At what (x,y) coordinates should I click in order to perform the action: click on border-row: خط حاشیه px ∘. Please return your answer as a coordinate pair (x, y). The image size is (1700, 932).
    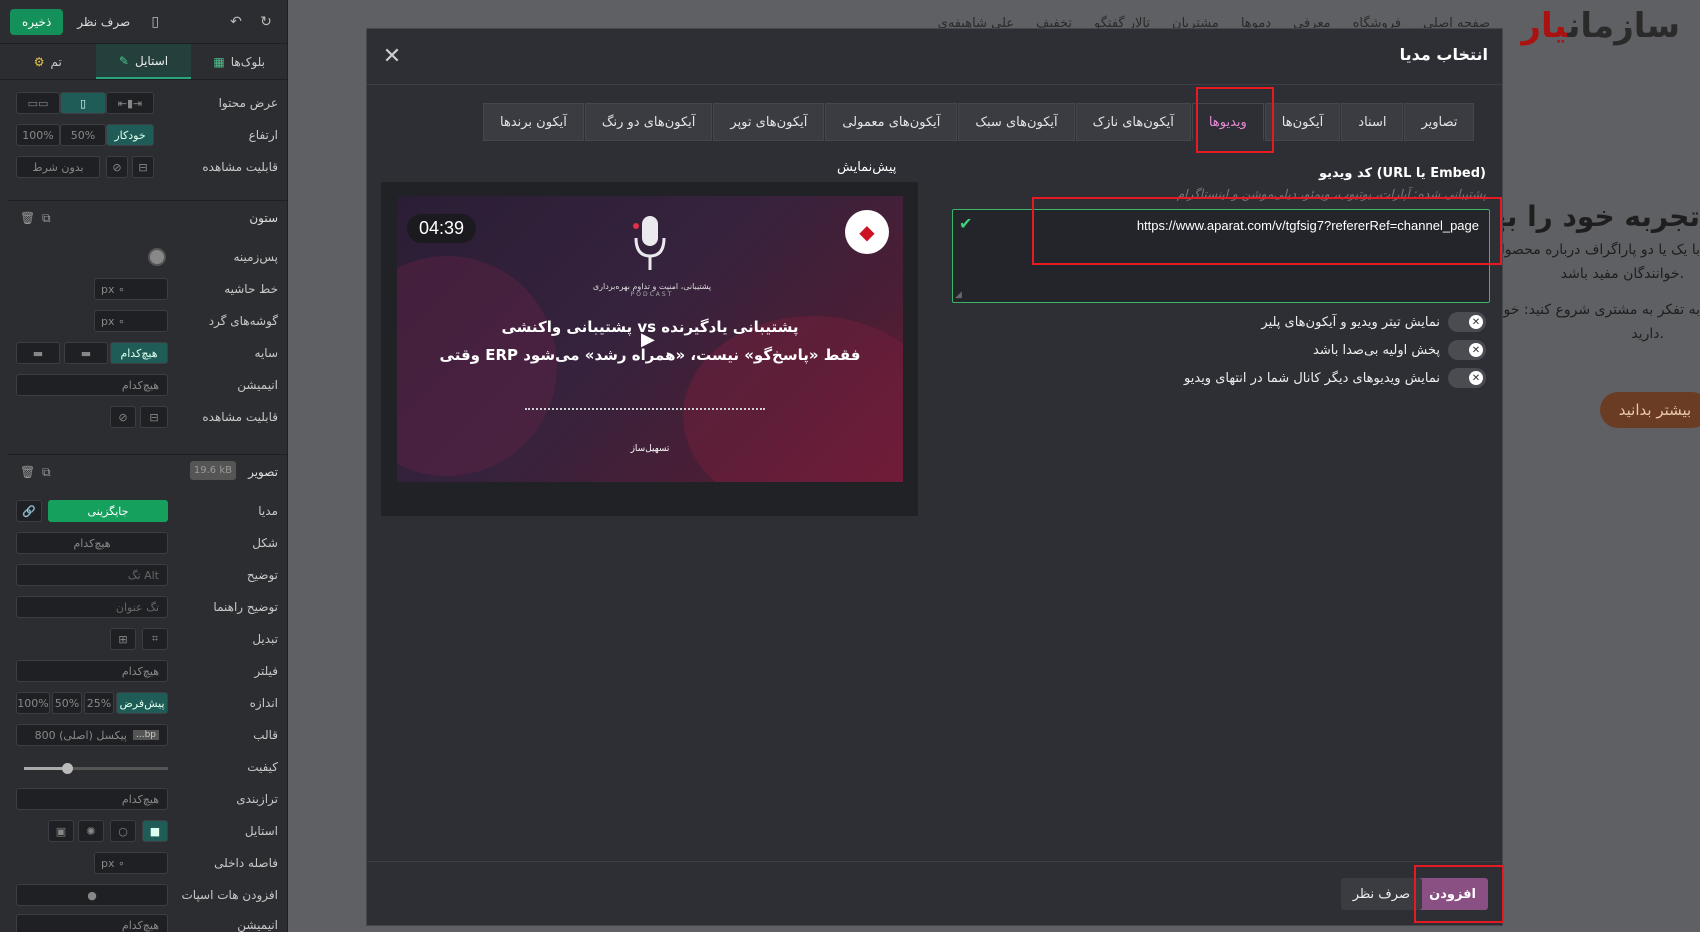
    Looking at the image, I should click on (144, 290).